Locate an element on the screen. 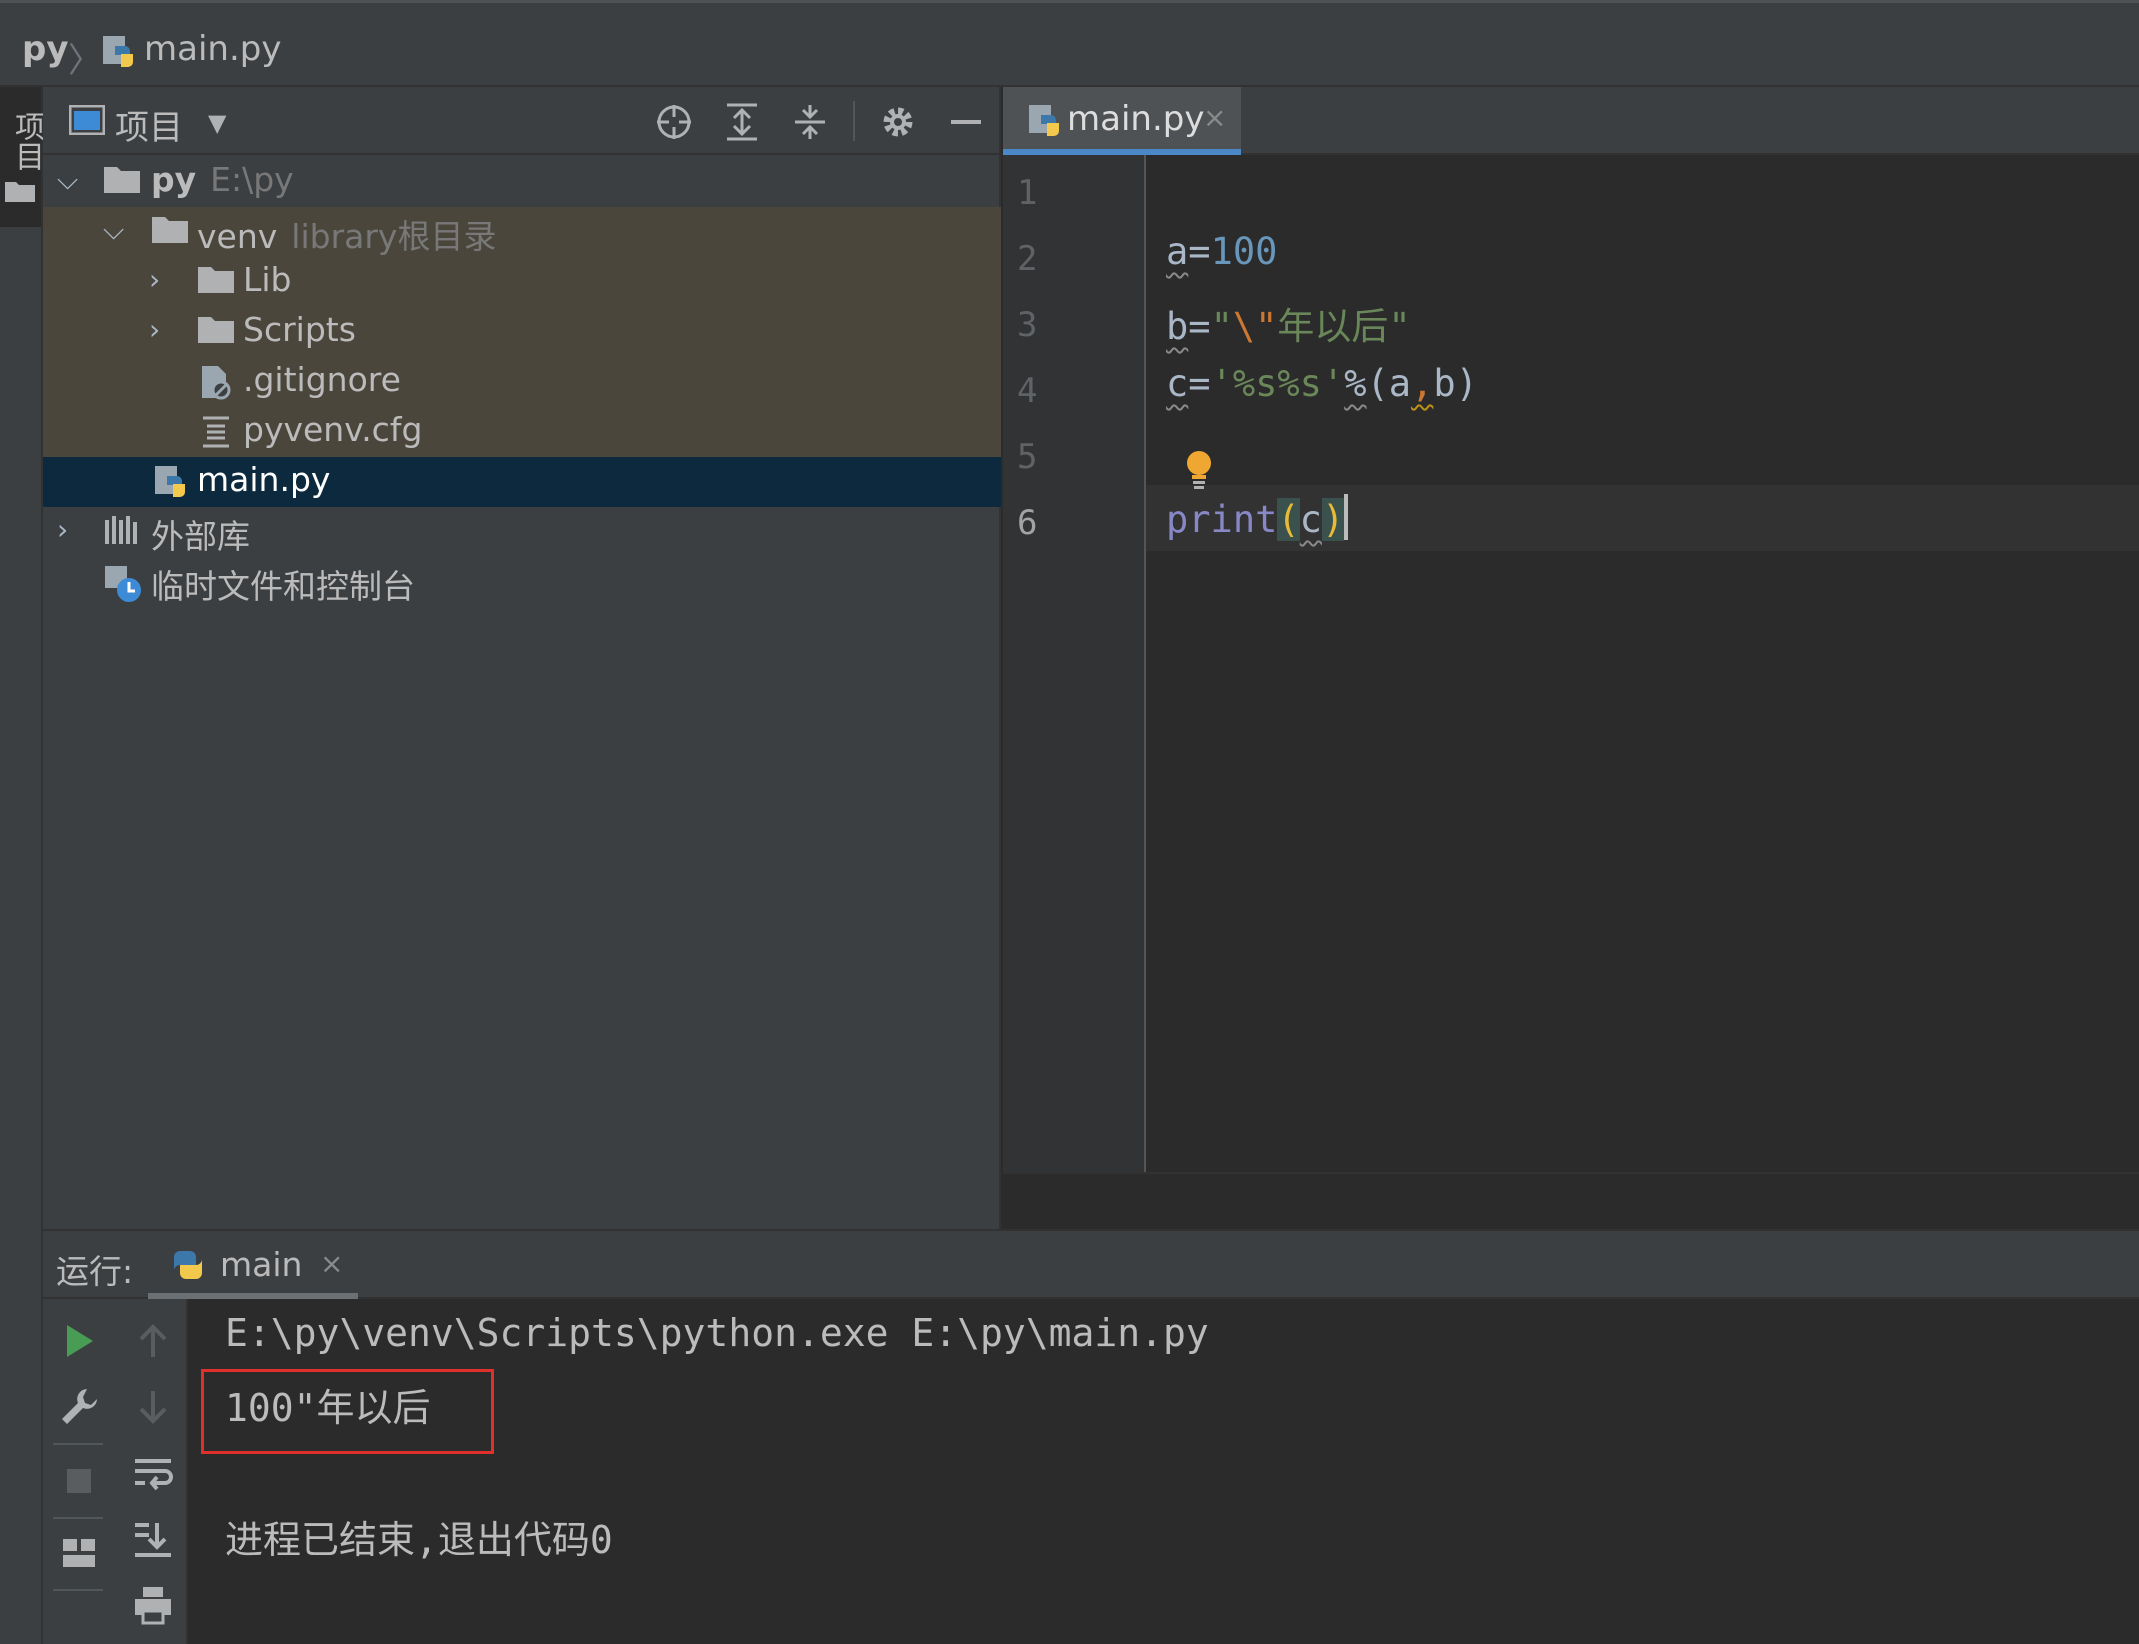 This screenshot has width=2139, height=1644. python-icon is located at coordinates (188, 1267).